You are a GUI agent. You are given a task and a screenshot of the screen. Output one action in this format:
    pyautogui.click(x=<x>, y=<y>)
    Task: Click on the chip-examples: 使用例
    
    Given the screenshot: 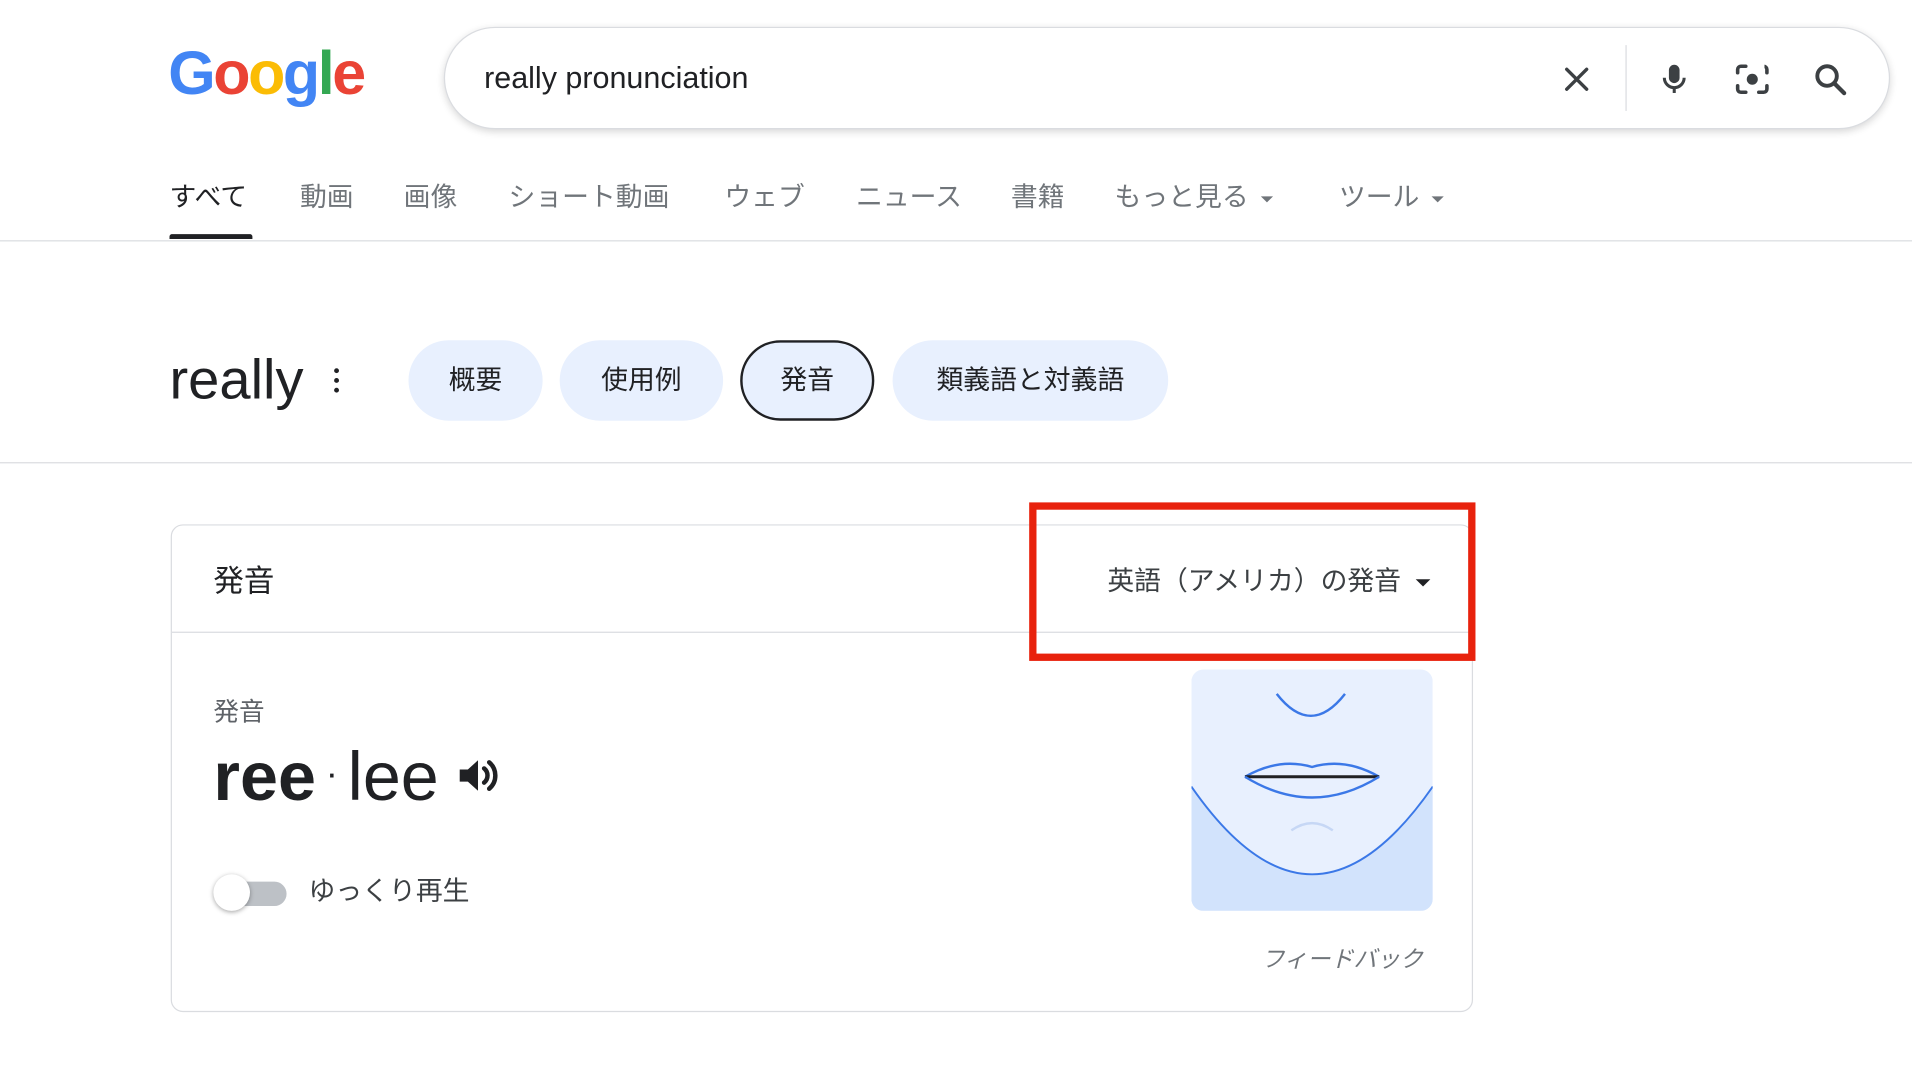 What is the action you would take?
    pyautogui.click(x=641, y=380)
    